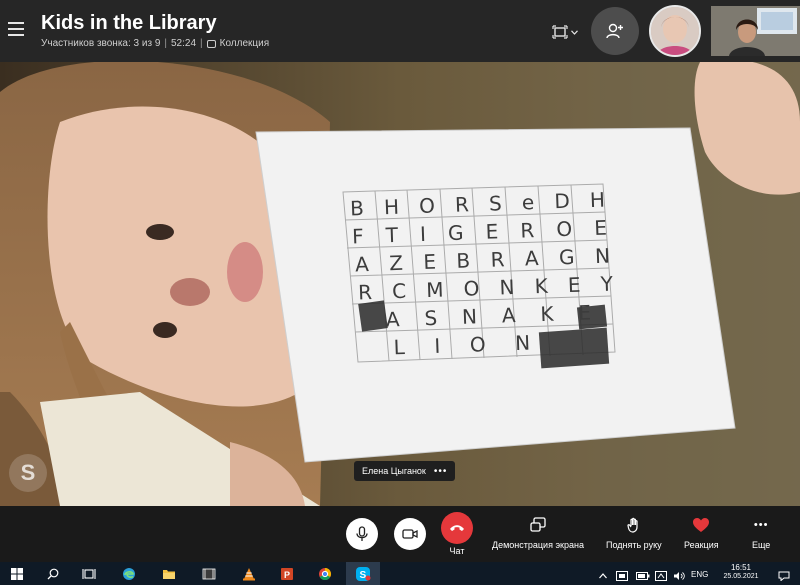 The height and width of the screenshot is (585, 800). I want to click on microphone-icon, so click(362, 533).